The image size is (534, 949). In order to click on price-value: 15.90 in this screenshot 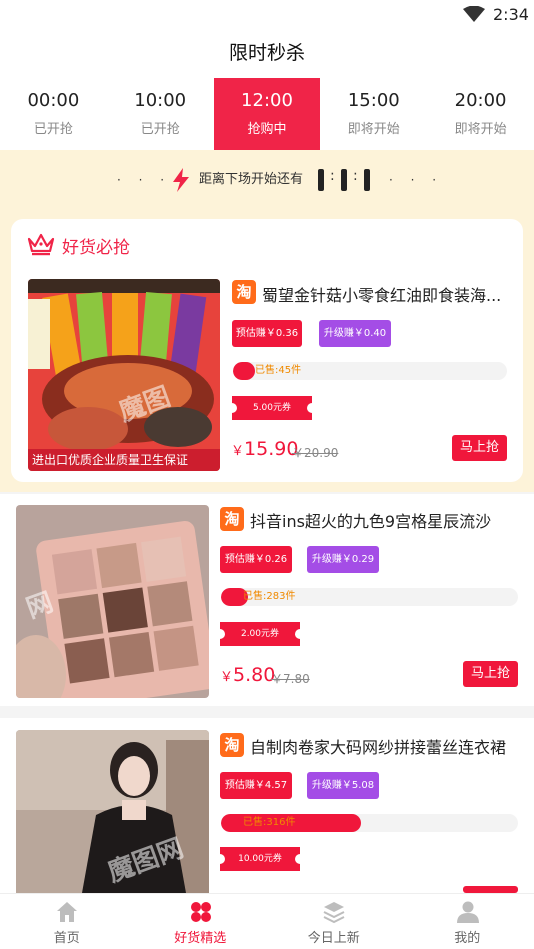, I will do `click(271, 449)`.